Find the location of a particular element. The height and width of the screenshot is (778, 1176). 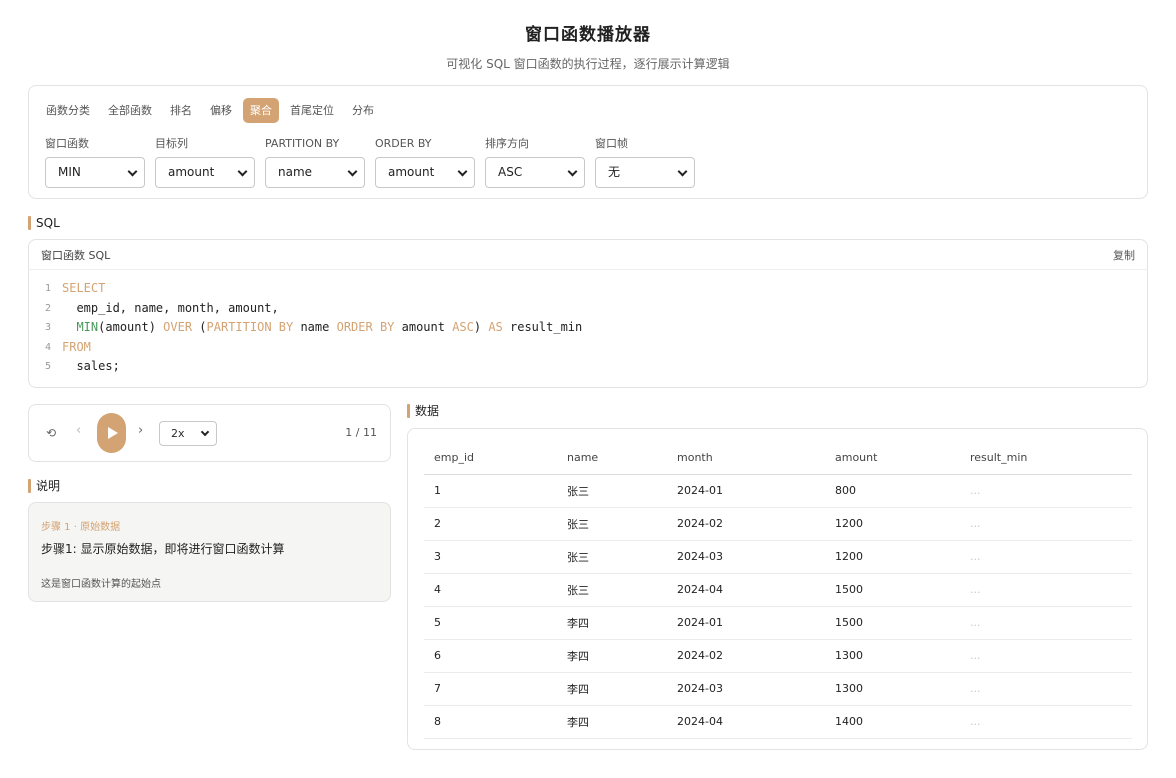

table-cell: 5 is located at coordinates (490, 623).